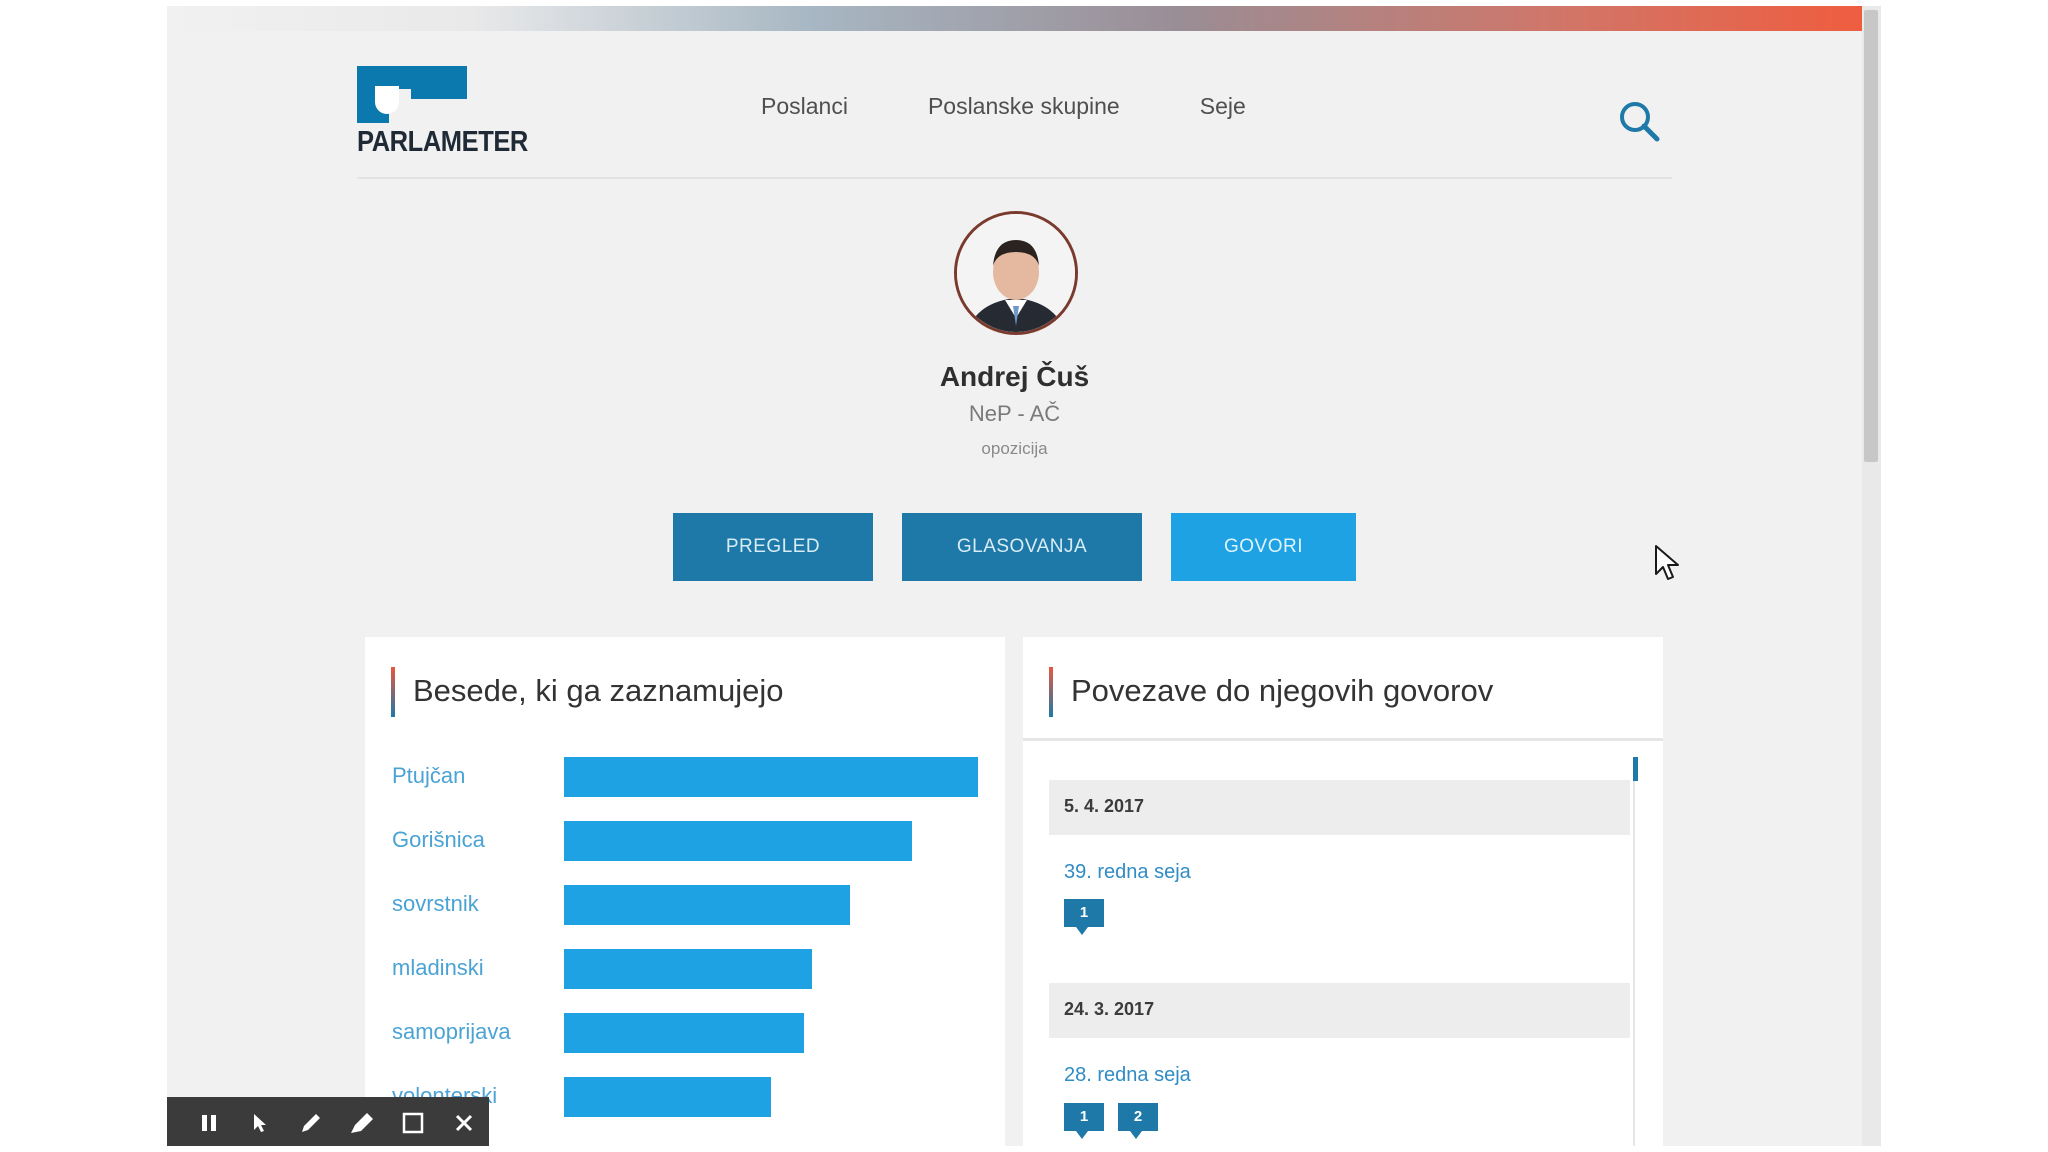 The width and height of the screenshot is (2048, 1152). Describe the element at coordinates (1263, 547) in the screenshot. I see `tab-govori: GOVORI` at that location.